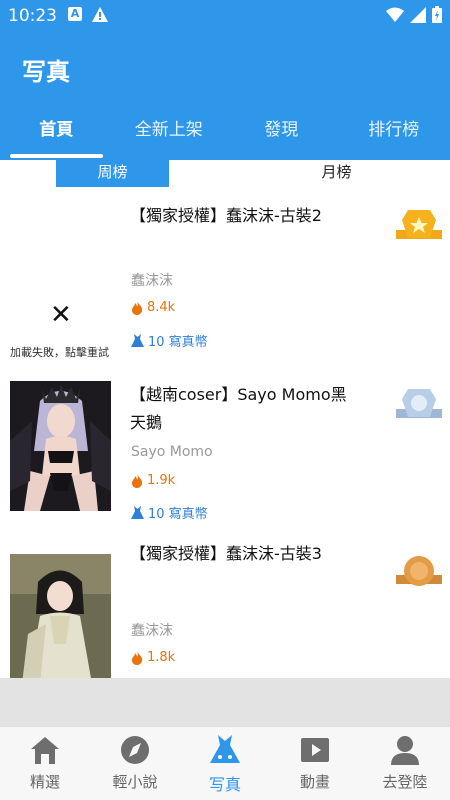  I want to click on battery-icon, so click(437, 14).